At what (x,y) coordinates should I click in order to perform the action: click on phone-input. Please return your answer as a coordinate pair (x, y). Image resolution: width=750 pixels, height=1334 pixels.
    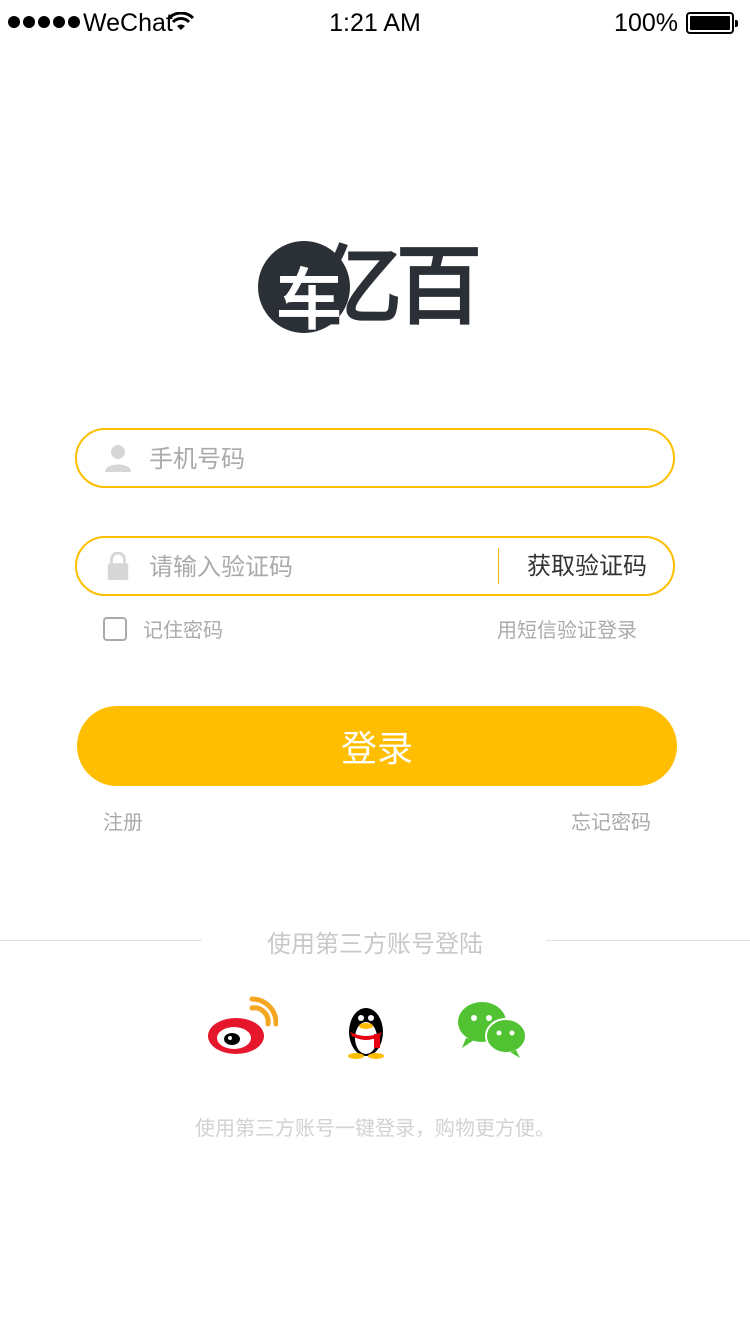
    Looking at the image, I should click on (339, 459).